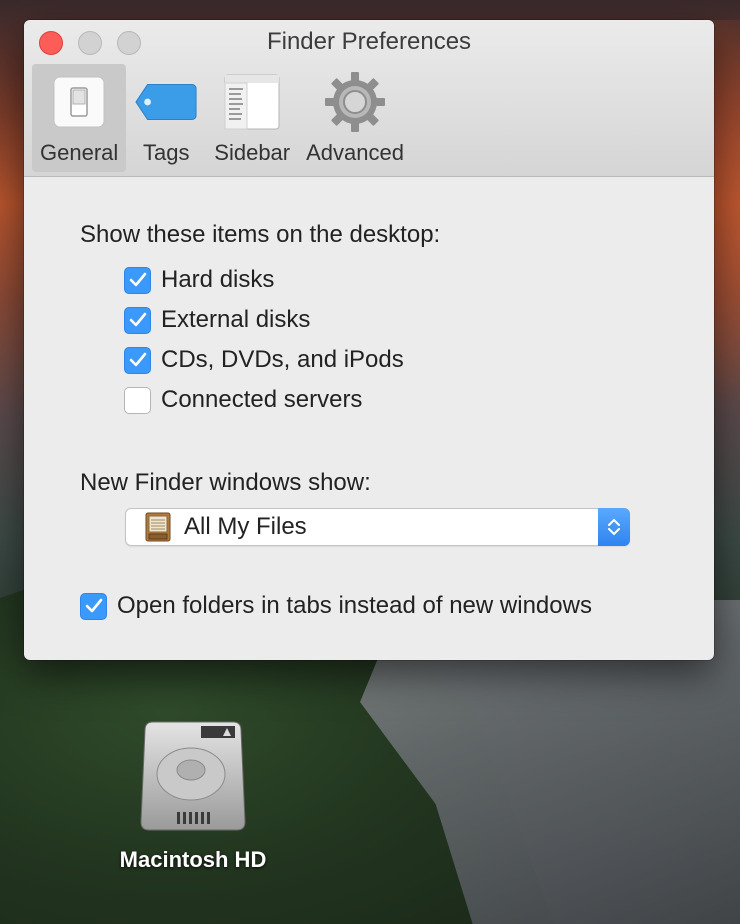 The image size is (740, 924). What do you see at coordinates (355, 152) in the screenshot?
I see `tab-advanced-label: Advanced` at bounding box center [355, 152].